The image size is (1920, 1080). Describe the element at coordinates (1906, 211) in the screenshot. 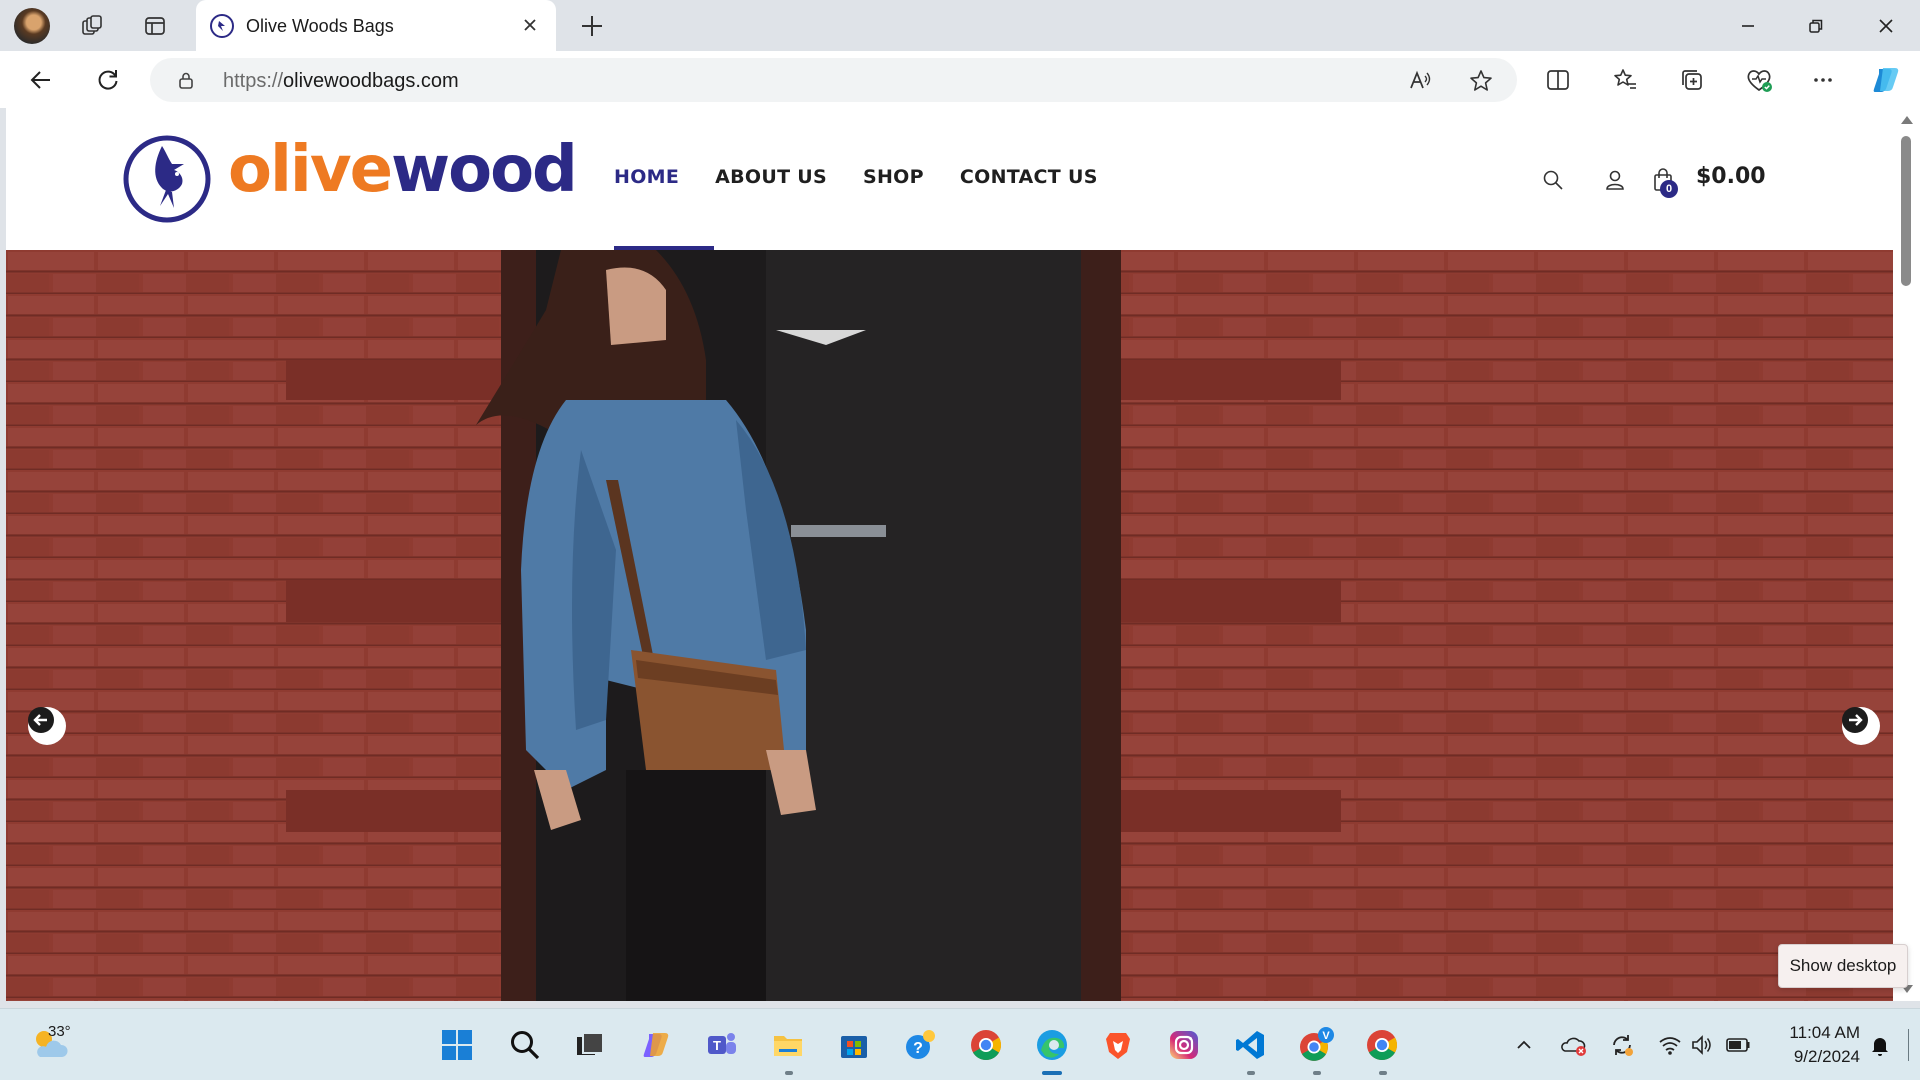

I see `scroll-thumb` at that location.